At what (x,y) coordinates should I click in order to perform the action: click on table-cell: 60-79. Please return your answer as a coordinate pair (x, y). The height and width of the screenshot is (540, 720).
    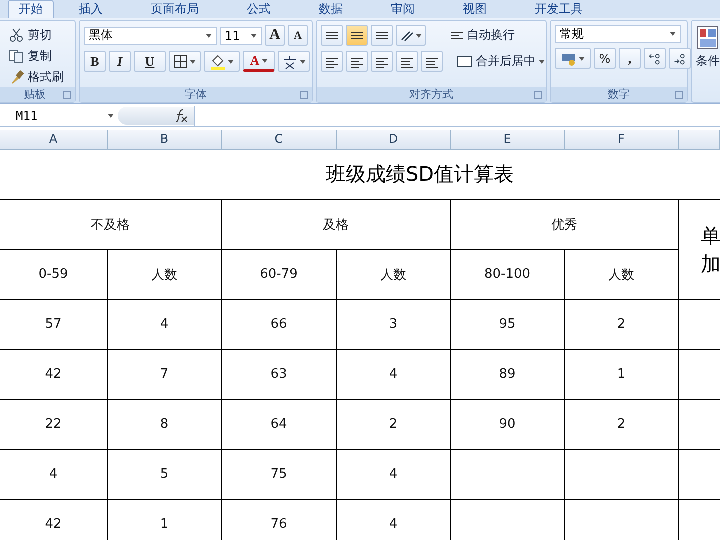
    Looking at the image, I should click on (279, 275).